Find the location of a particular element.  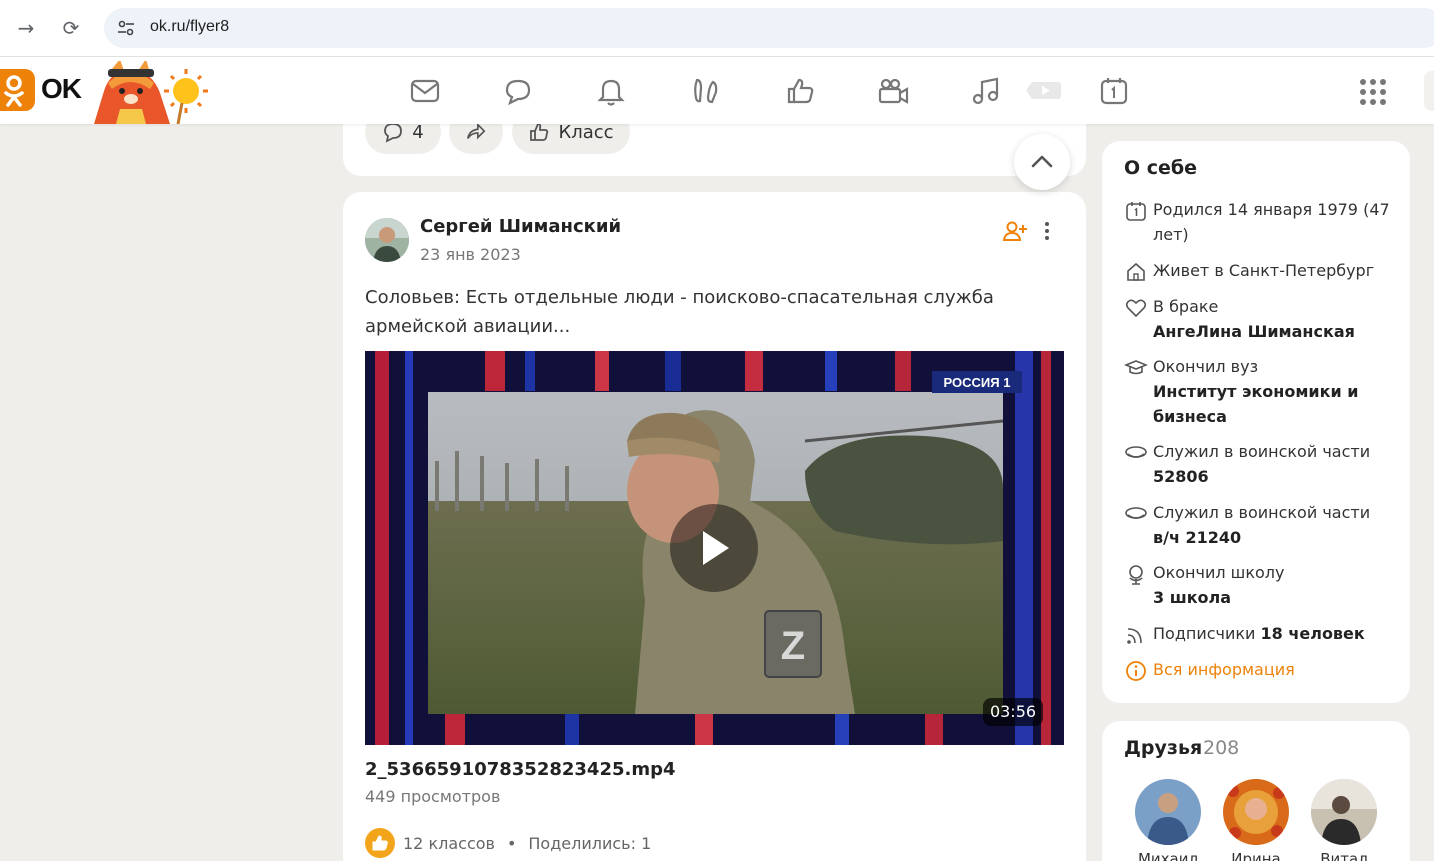

post-stats: 12 классов • Поделились: 1 is located at coordinates (508, 843).